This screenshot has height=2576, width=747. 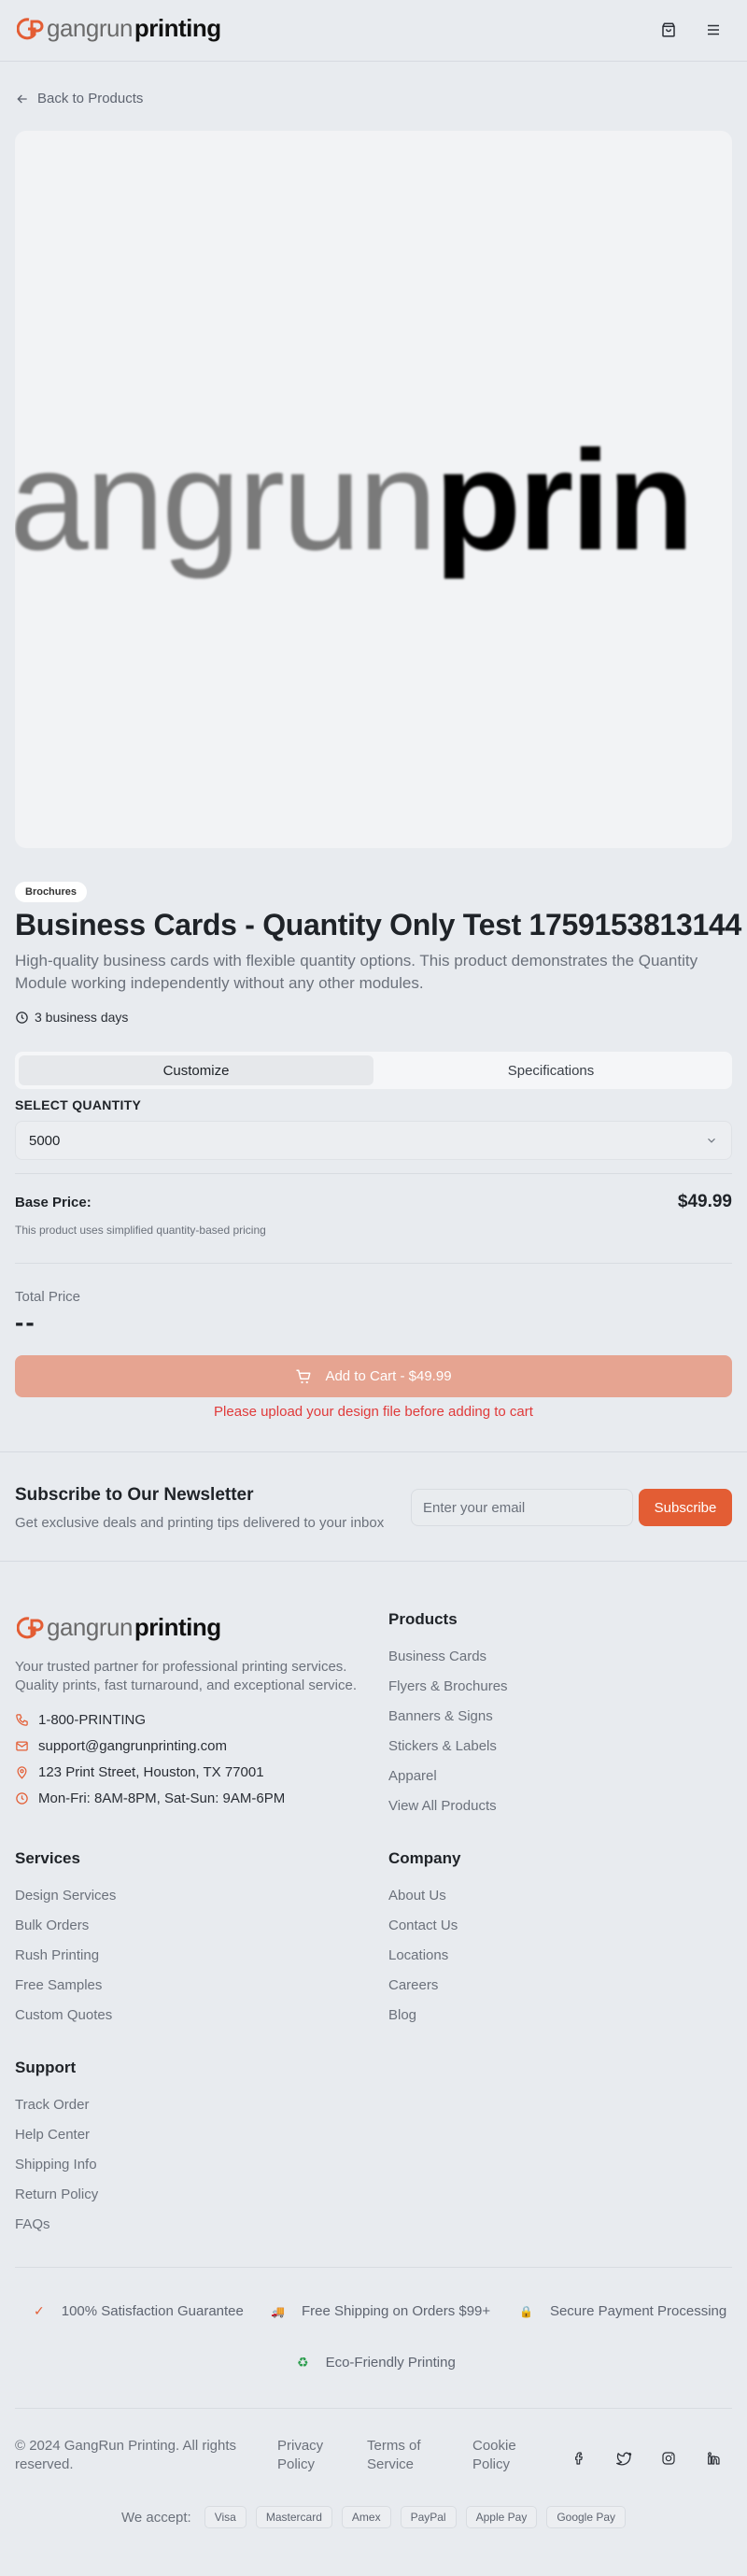 I want to click on mail-icon, so click(x=22, y=1746).